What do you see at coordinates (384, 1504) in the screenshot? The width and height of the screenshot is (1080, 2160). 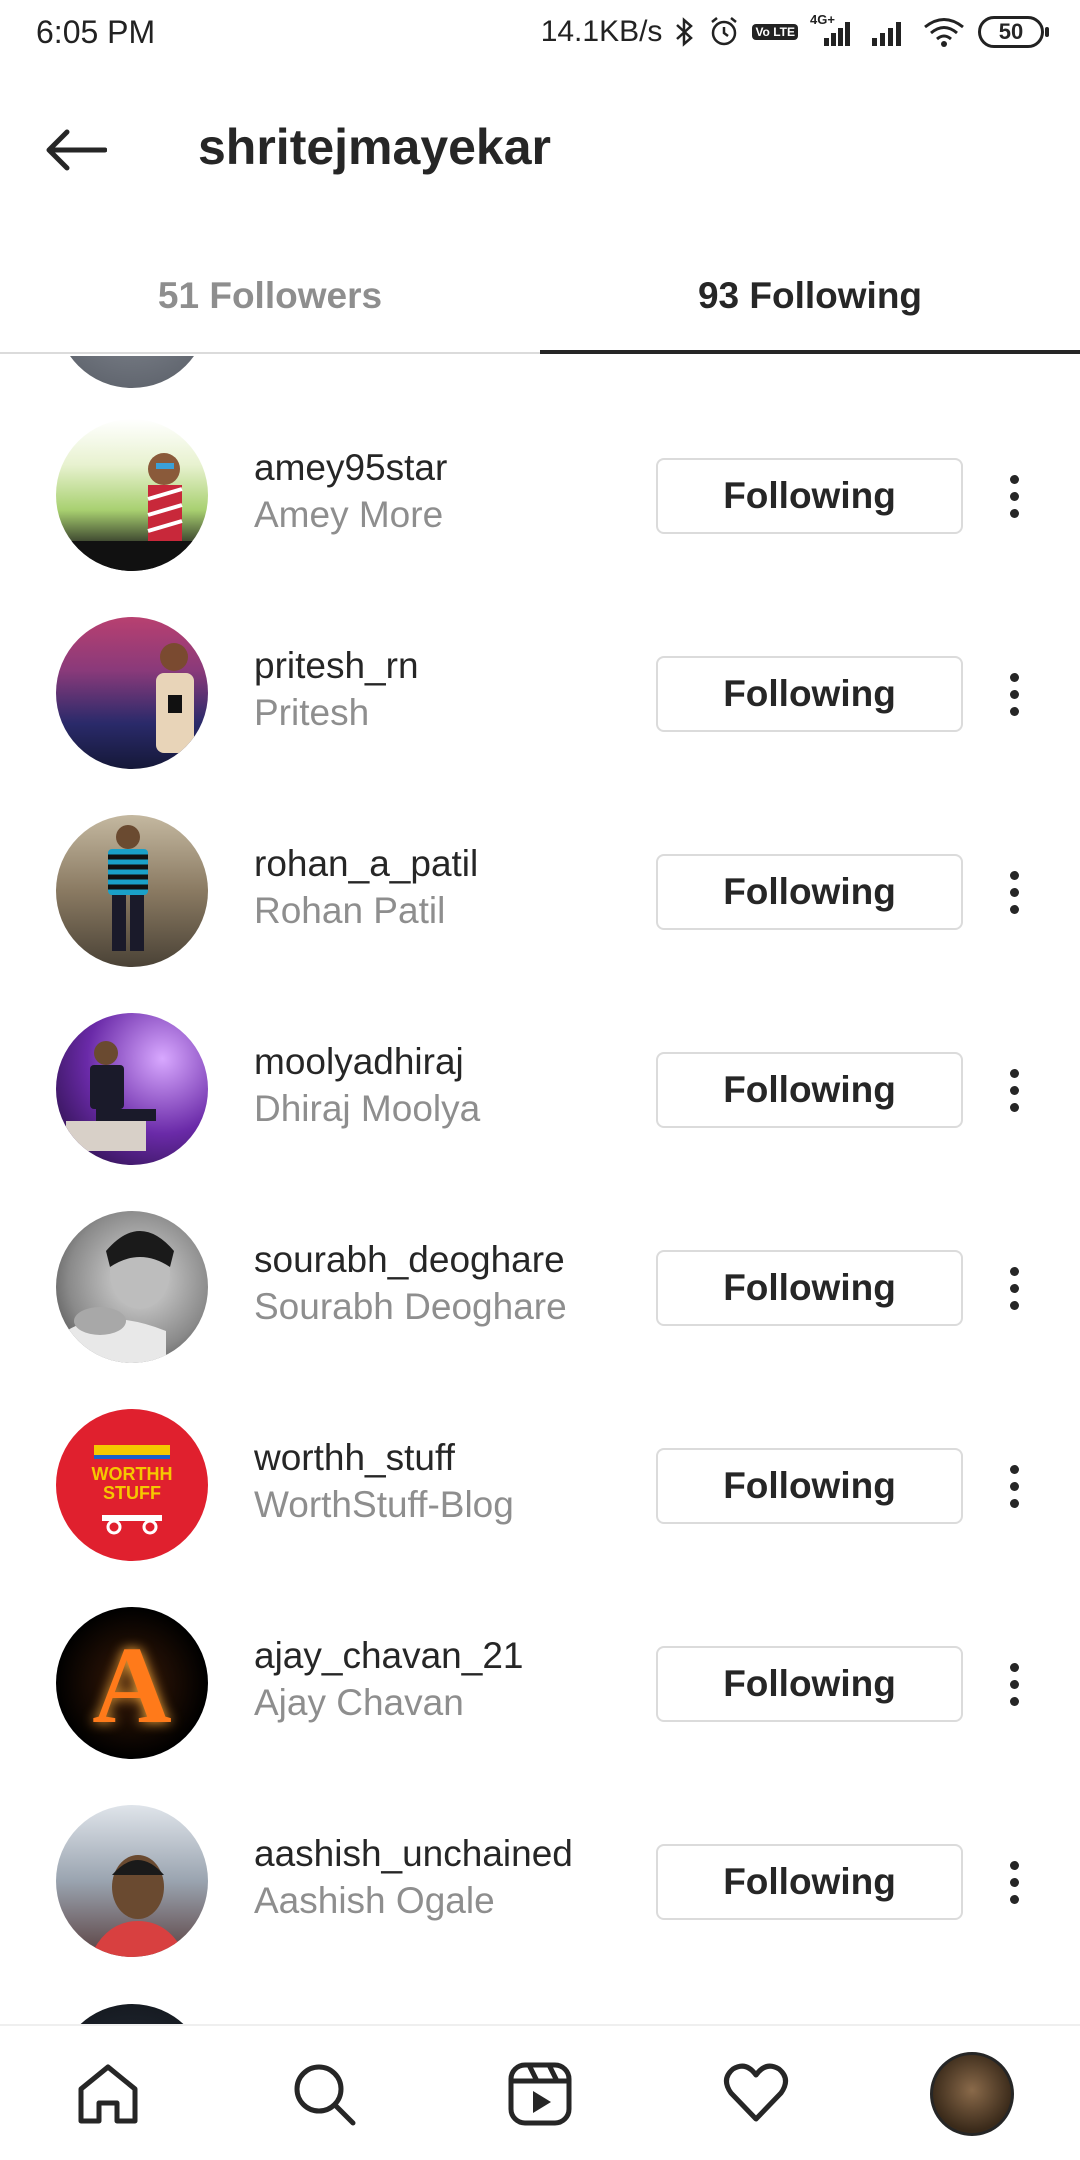 I see `full-name: WorthStuff-Blog` at bounding box center [384, 1504].